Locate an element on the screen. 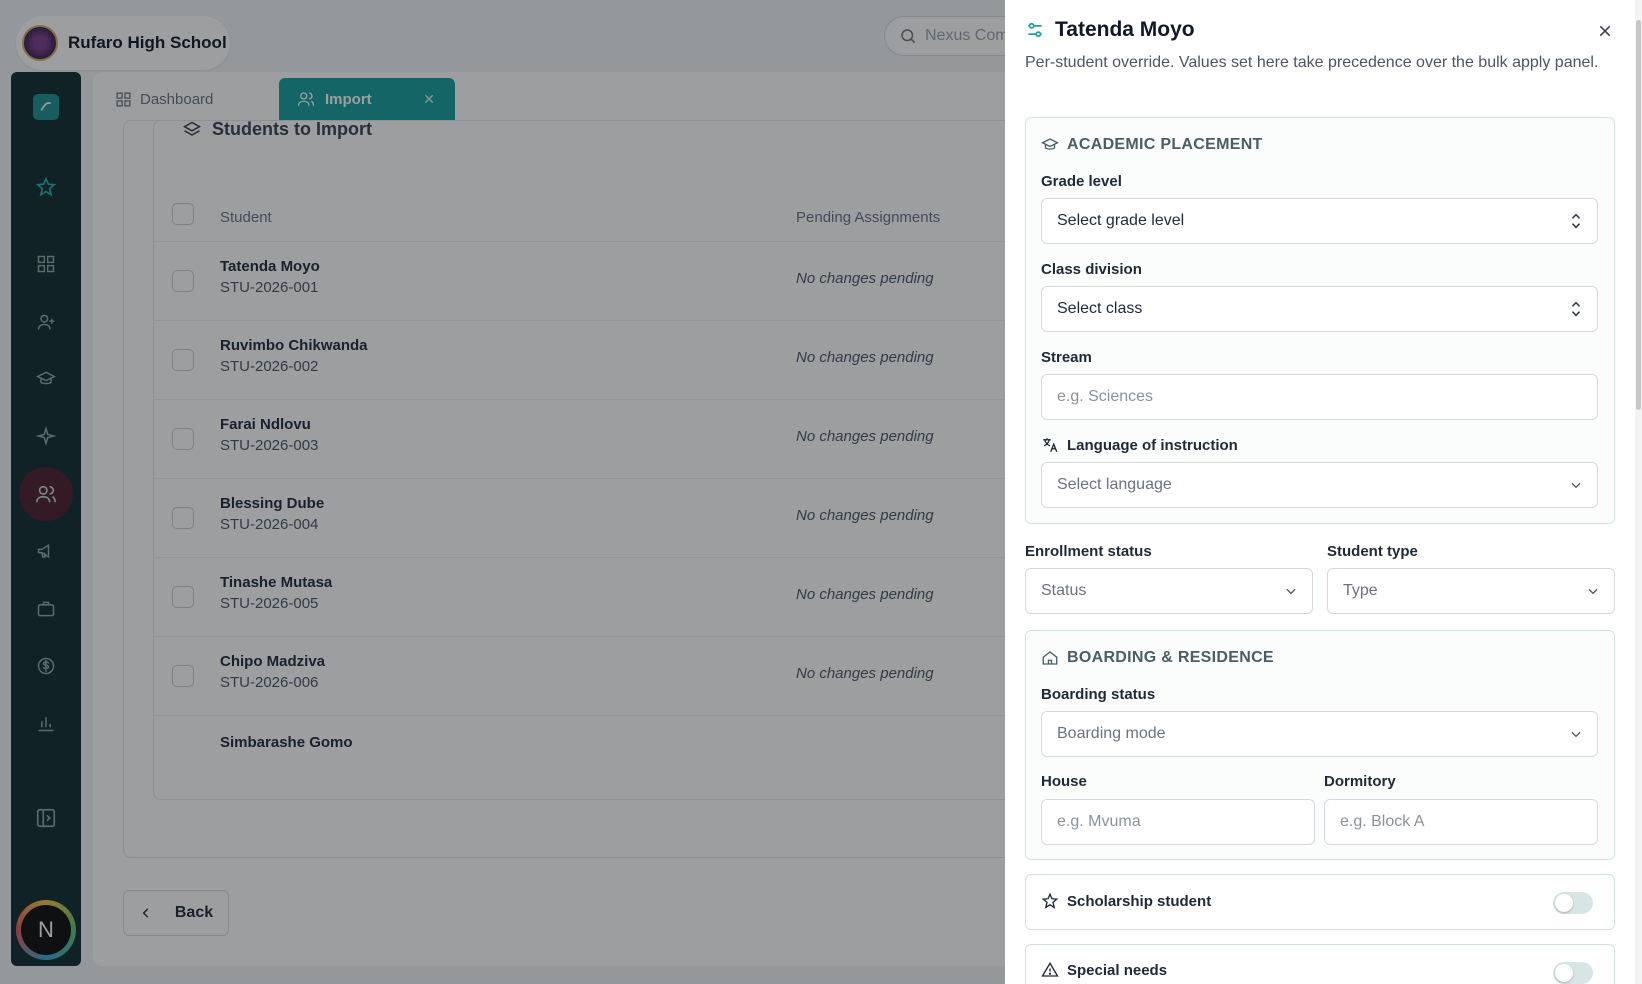  grade-level-label: Grade level is located at coordinates (1081, 181).